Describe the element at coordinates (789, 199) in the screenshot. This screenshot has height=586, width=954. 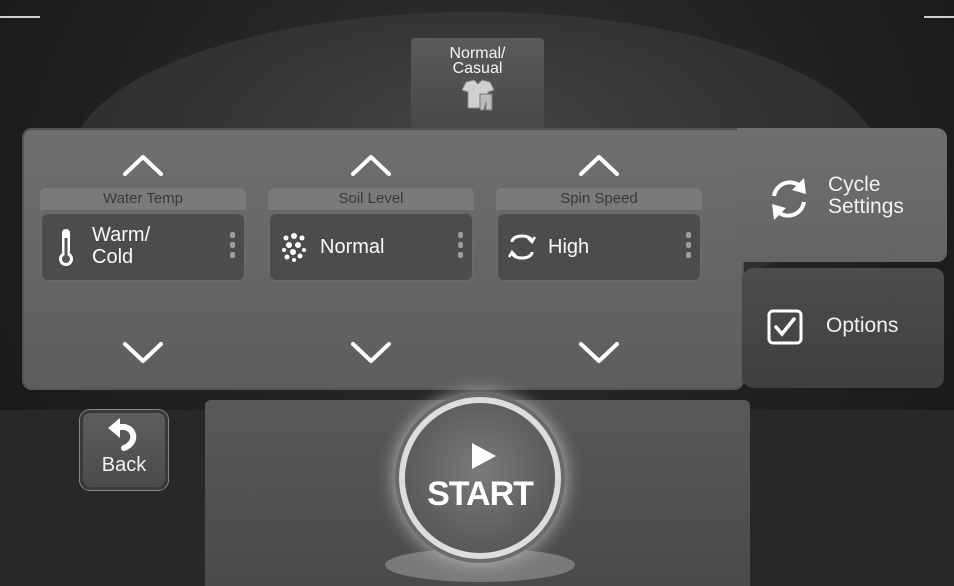
I see `cycle-refresh-icon` at that location.